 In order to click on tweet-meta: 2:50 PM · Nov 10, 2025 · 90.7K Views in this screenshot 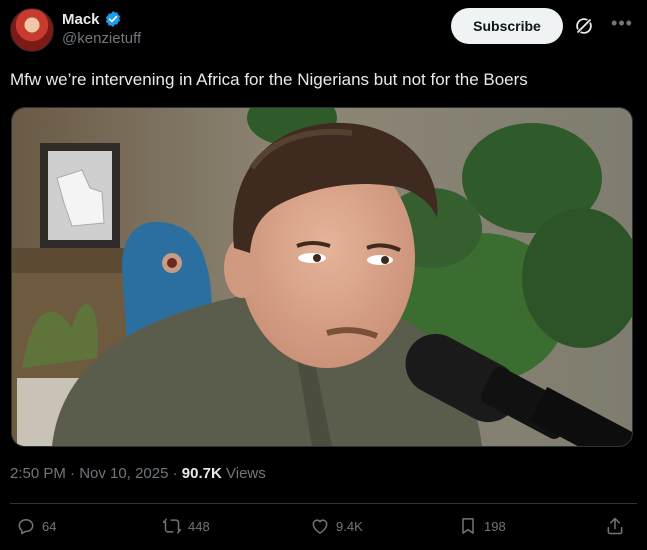, I will do `click(138, 473)`.